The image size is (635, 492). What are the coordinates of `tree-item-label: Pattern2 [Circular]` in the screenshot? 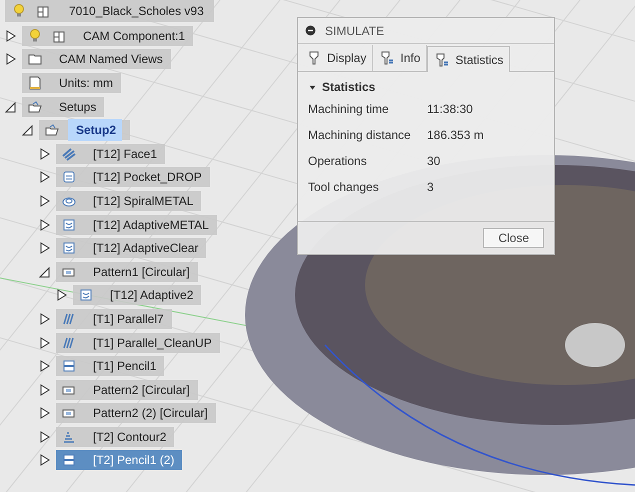 It's located at (141, 390).